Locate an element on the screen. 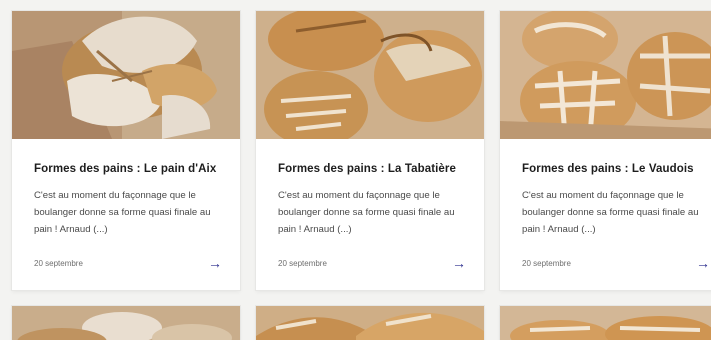  article-image-pain-aix is located at coordinates (126, 75).